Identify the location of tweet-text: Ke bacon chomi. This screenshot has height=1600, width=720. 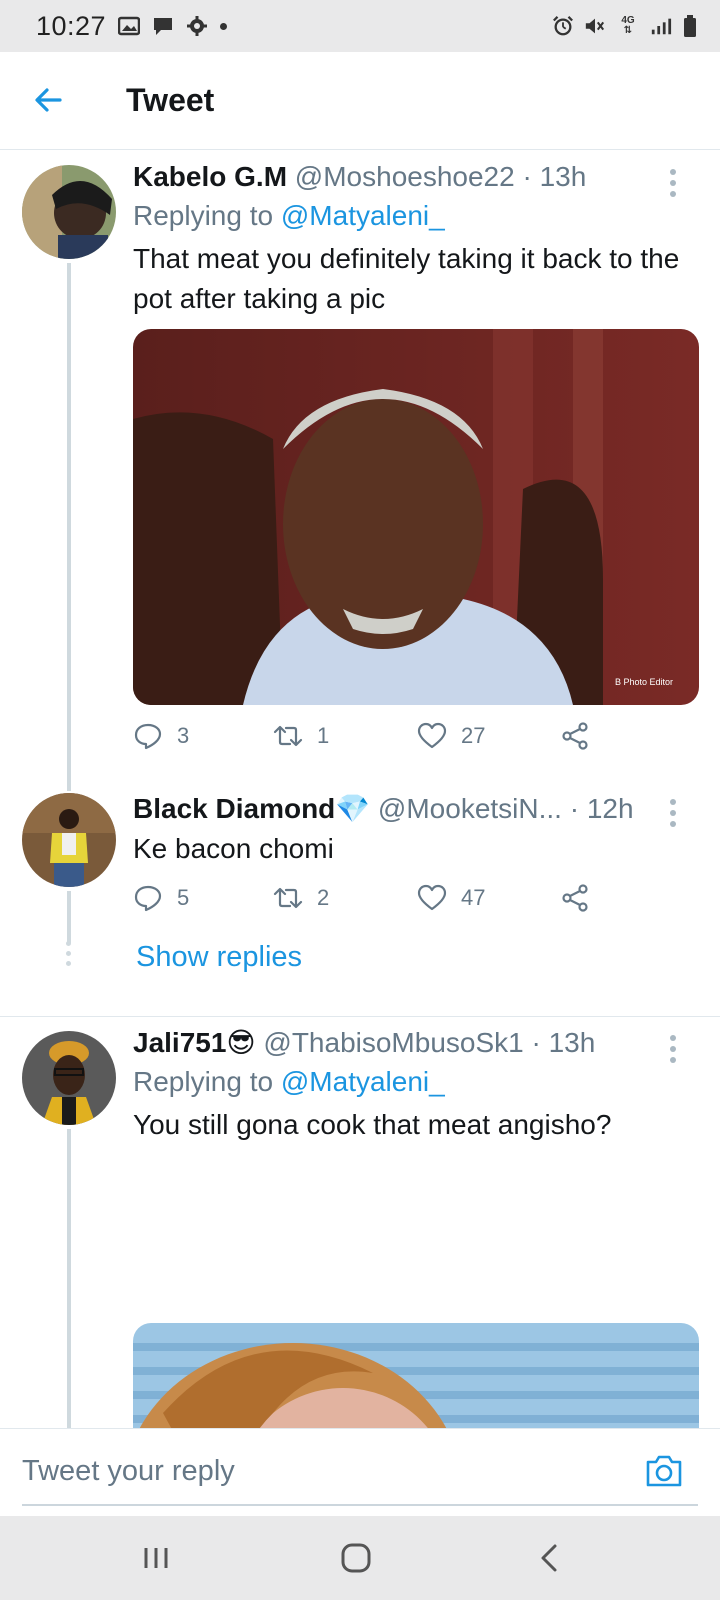
(233, 848).